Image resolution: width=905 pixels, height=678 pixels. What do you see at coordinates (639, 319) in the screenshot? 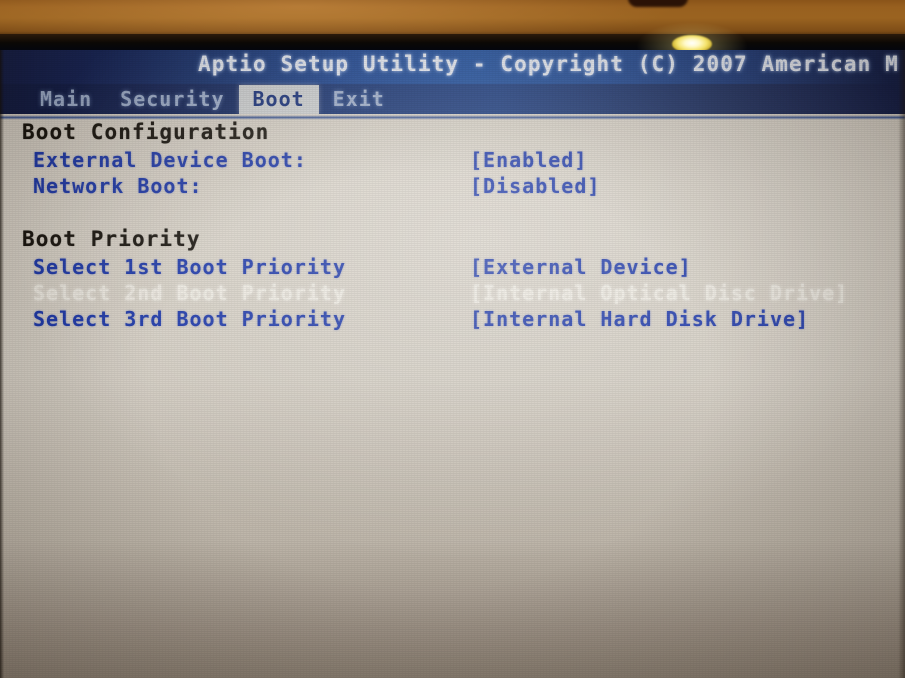
I see `setting-value: [Internal Hard Disk Drive]` at bounding box center [639, 319].